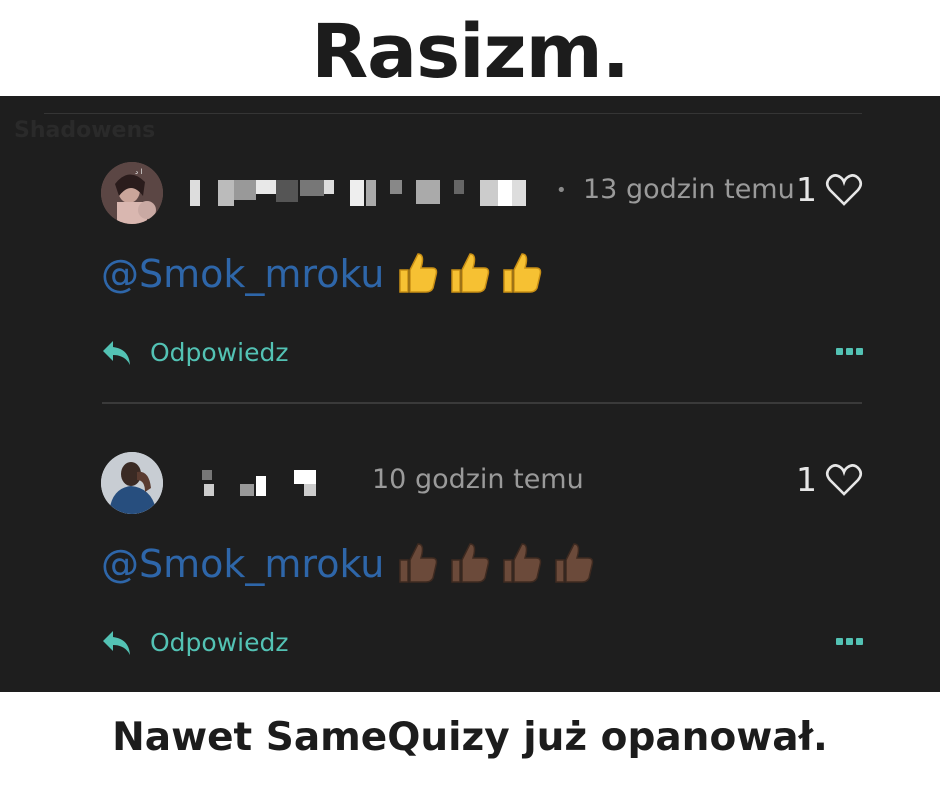 The height and width of the screenshot is (788, 940). What do you see at coordinates (132, 193) in the screenshot?
I see `avatar: ا د` at bounding box center [132, 193].